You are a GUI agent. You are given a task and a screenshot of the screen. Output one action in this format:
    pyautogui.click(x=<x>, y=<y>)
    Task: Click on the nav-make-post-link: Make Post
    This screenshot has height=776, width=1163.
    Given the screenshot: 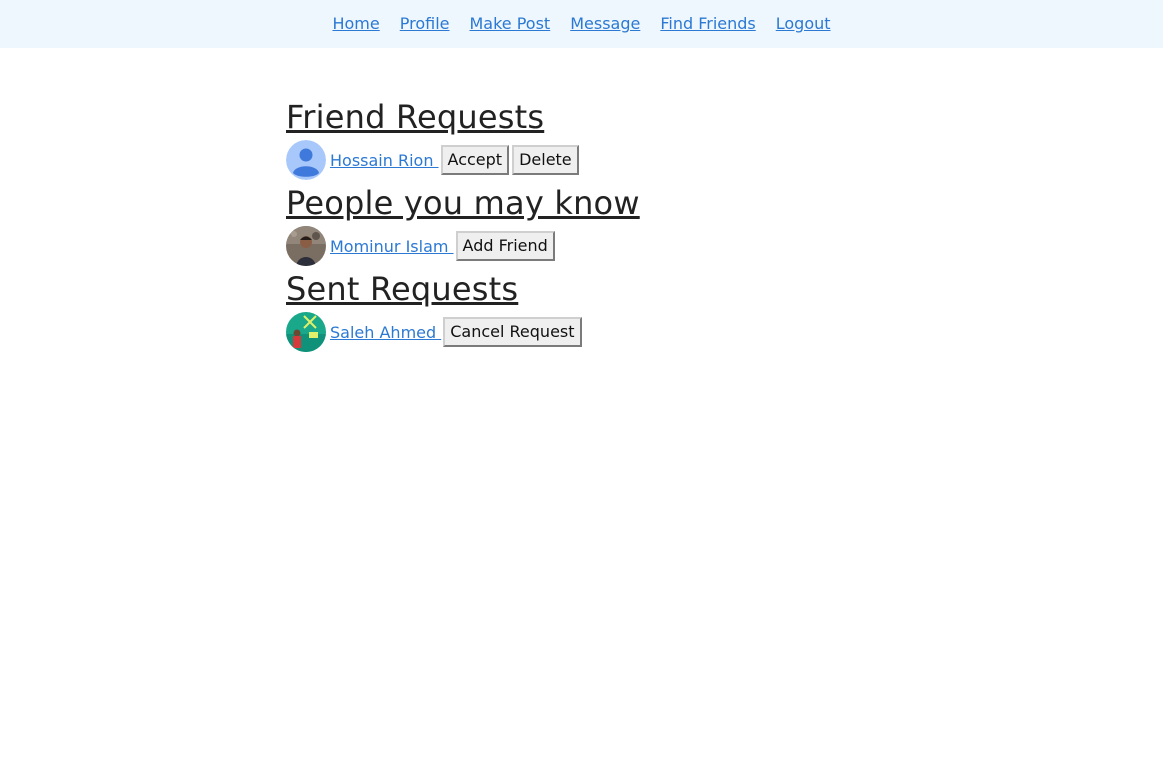 What is the action you would take?
    pyautogui.click(x=509, y=24)
    